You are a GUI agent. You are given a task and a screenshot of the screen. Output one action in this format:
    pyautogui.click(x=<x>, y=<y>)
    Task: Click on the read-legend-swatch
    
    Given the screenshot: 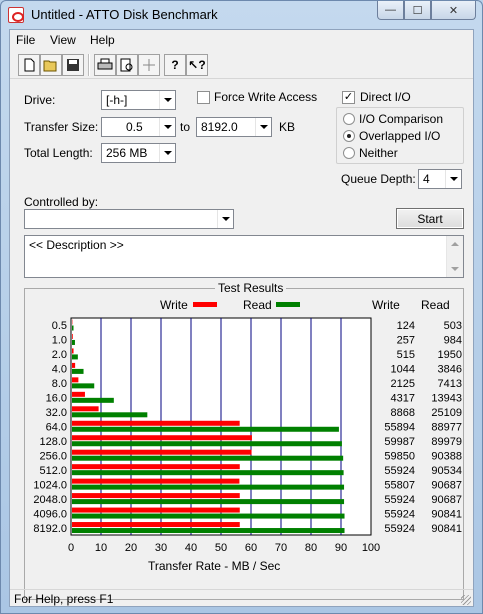 What is the action you would take?
    pyautogui.click(x=288, y=304)
    